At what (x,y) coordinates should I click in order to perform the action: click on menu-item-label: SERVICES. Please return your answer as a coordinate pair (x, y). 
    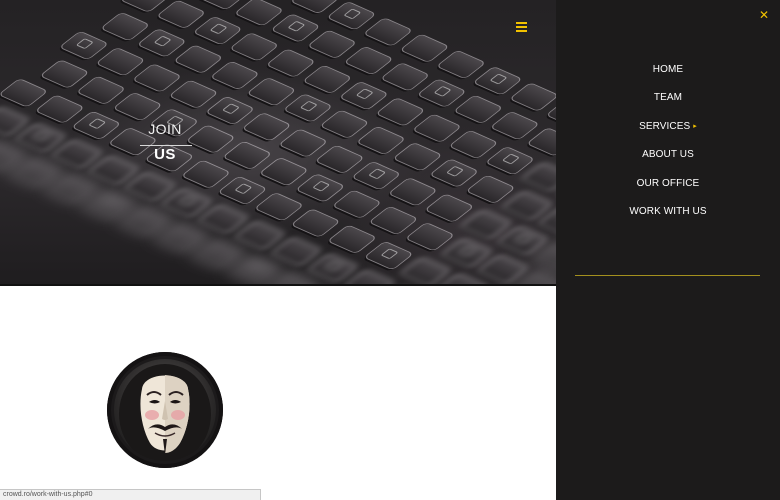
    Looking at the image, I should click on (665, 126).